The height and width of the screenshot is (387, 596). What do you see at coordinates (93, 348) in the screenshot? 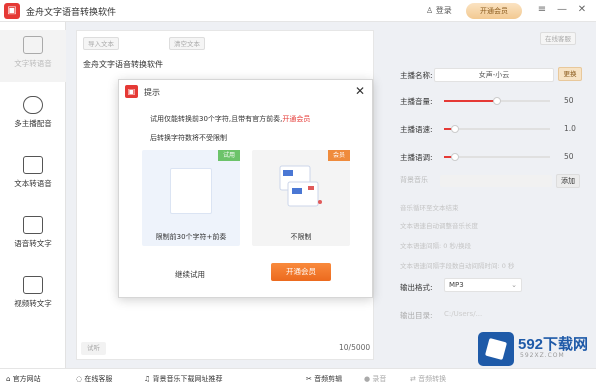
I see `preview-button: 试听` at bounding box center [93, 348].